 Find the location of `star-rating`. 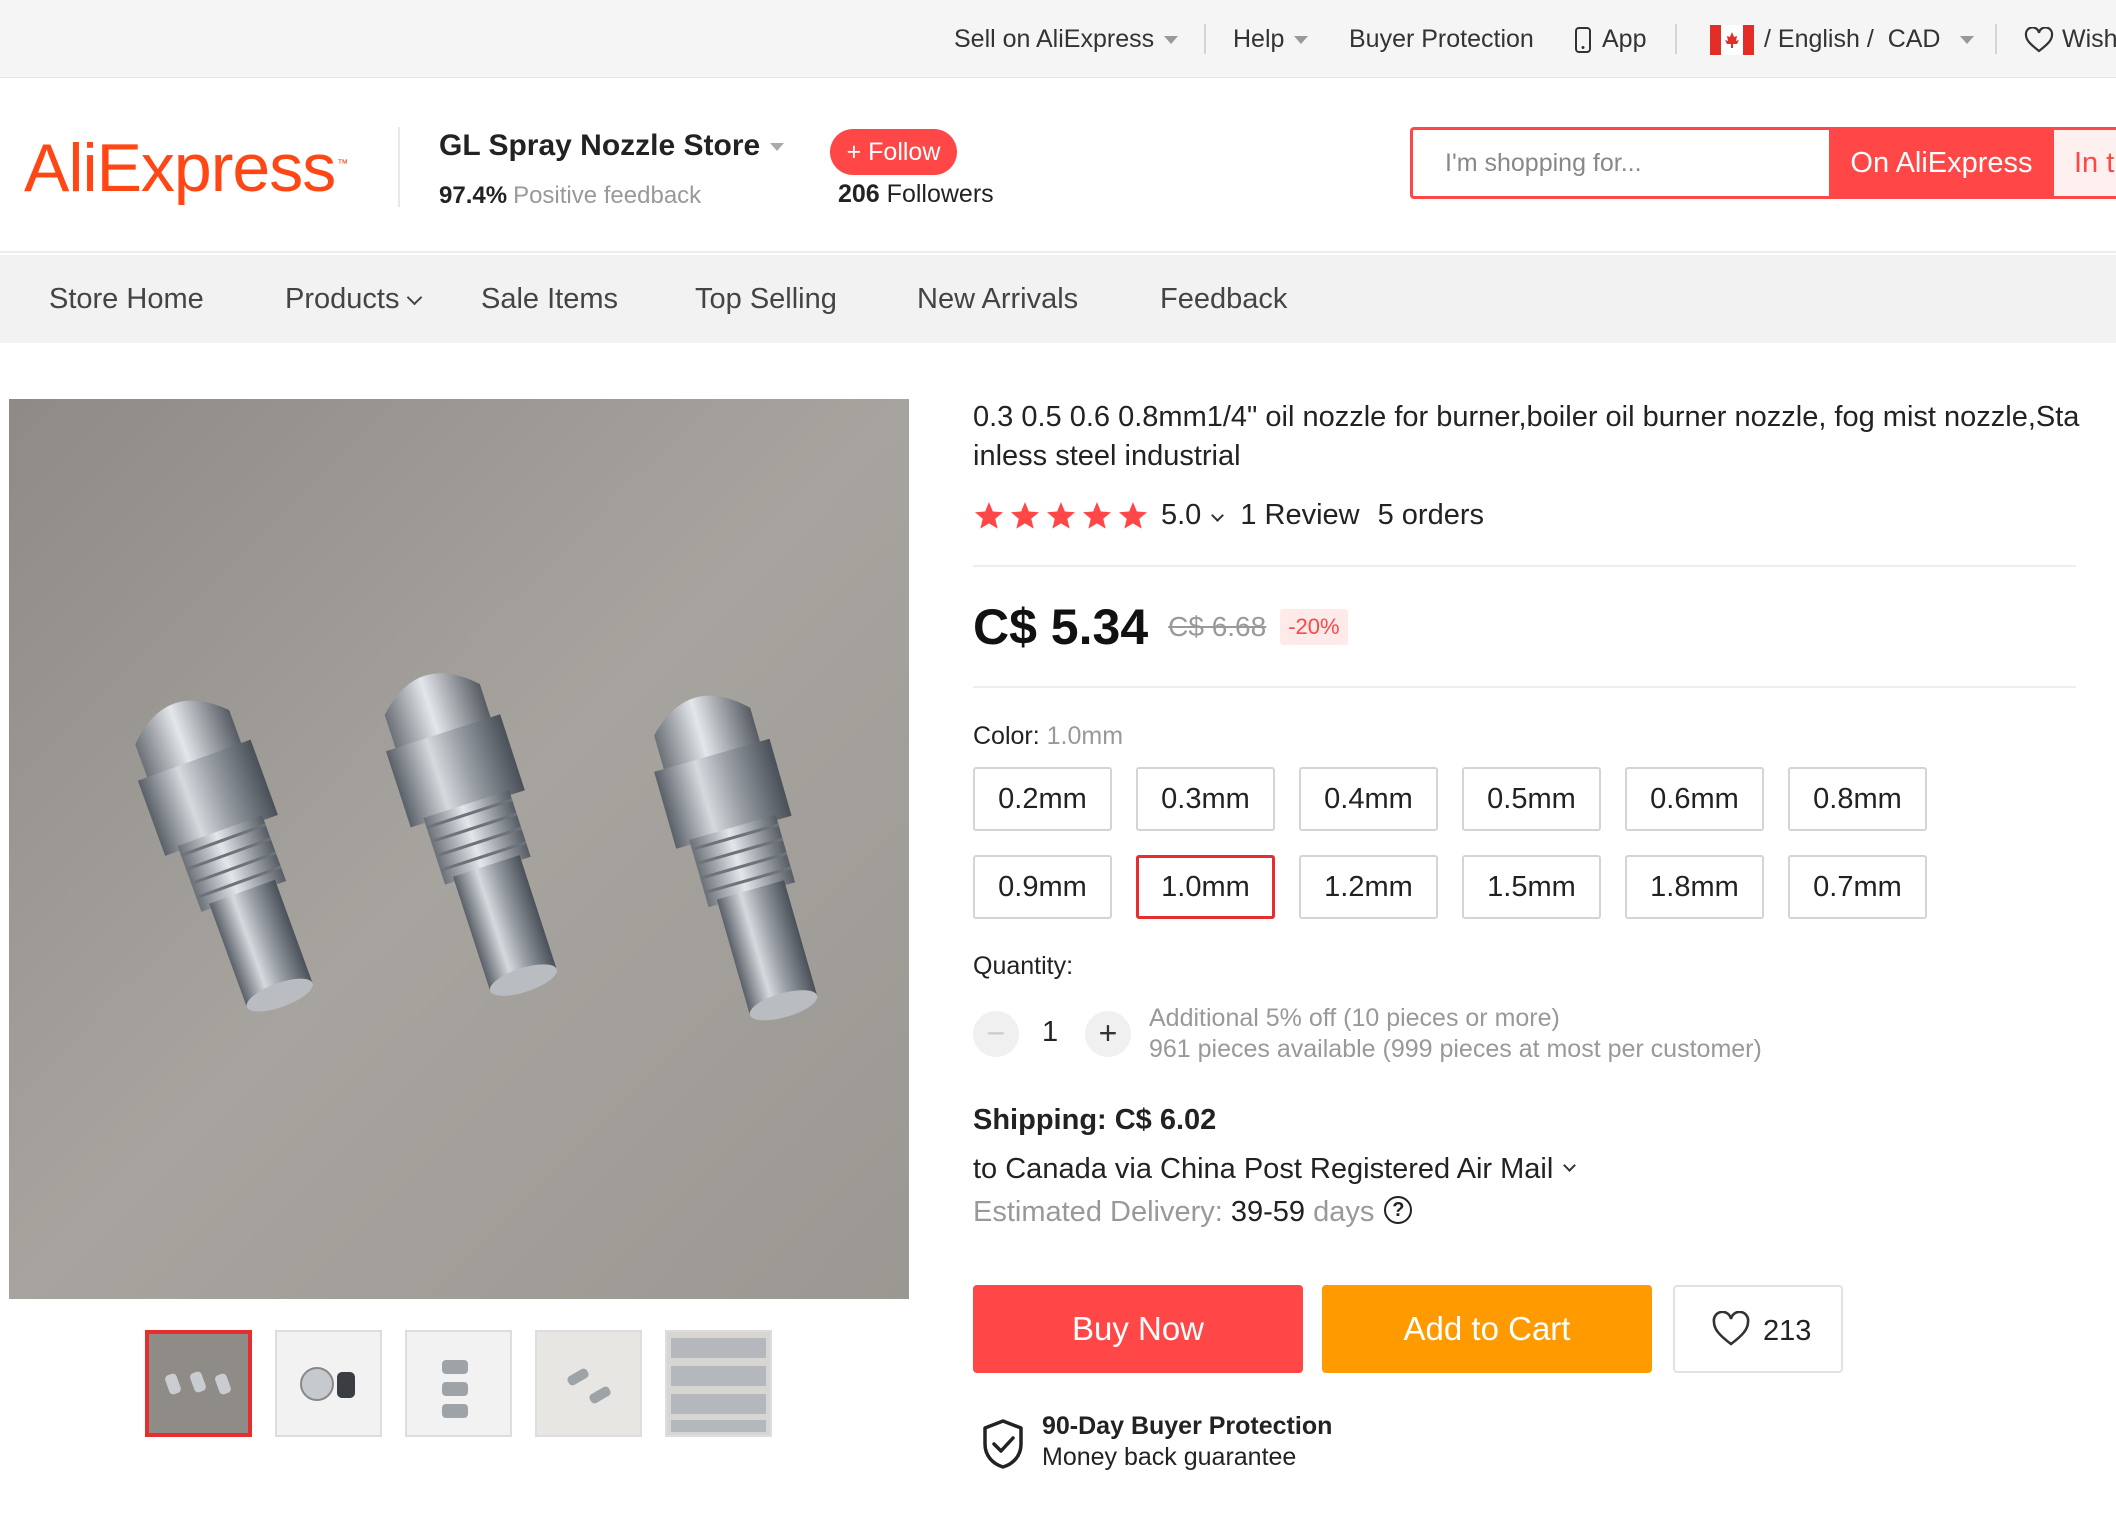

star-rating is located at coordinates (1063, 515).